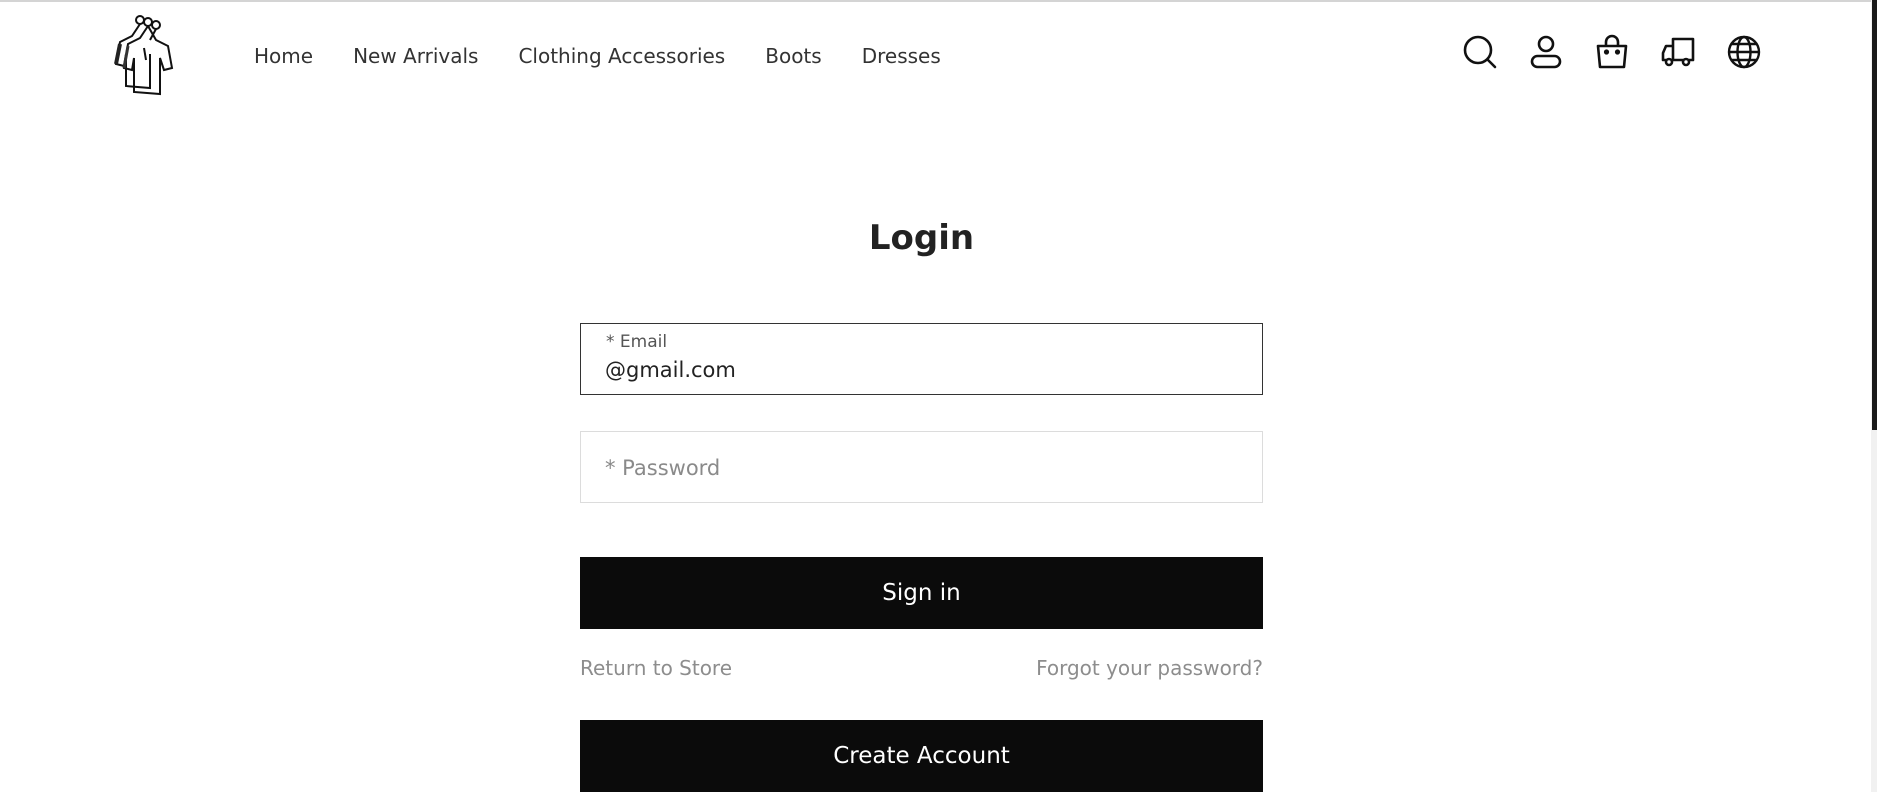 This screenshot has width=1877, height=792. Describe the element at coordinates (1678, 52) in the screenshot. I see `delivery-truck-icon` at that location.